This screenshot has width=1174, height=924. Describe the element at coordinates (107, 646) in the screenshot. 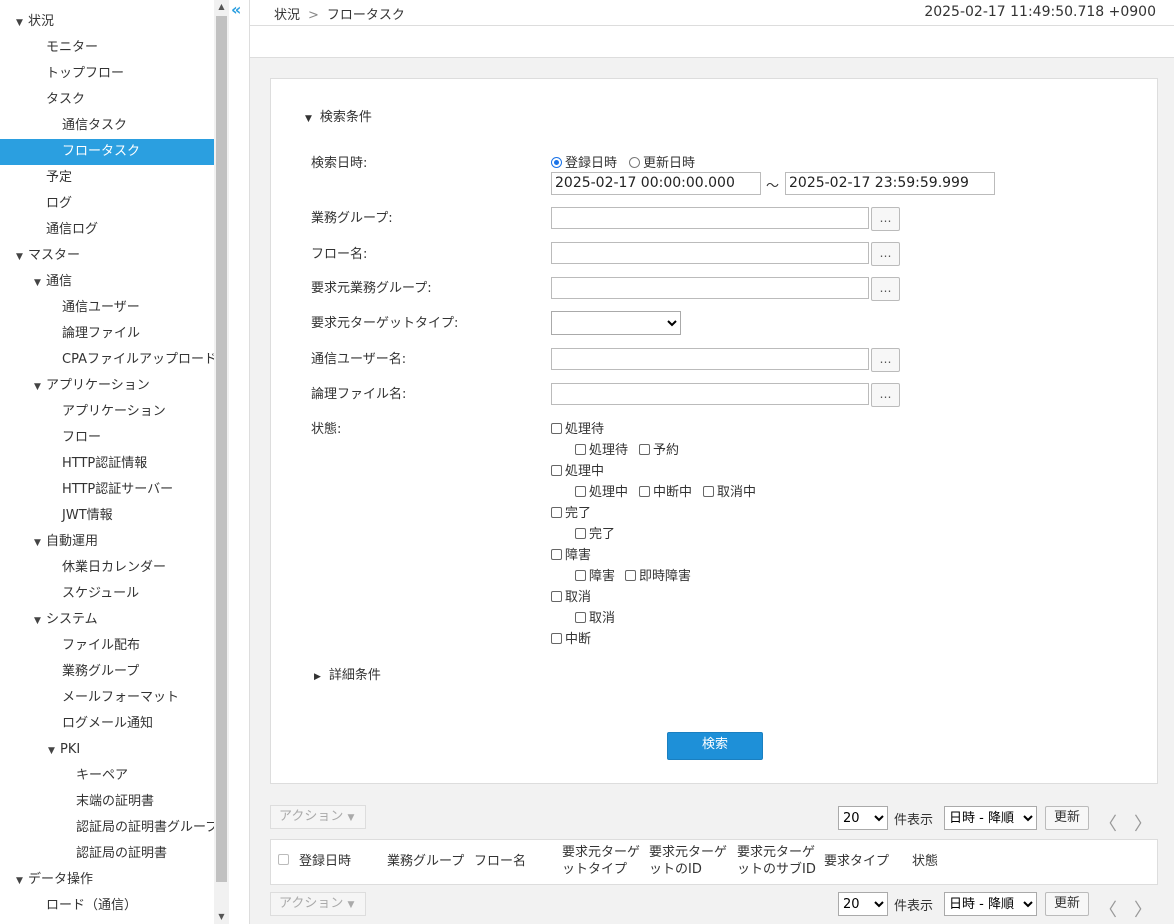

I see `sidebar-item: ファイル配布` at that location.